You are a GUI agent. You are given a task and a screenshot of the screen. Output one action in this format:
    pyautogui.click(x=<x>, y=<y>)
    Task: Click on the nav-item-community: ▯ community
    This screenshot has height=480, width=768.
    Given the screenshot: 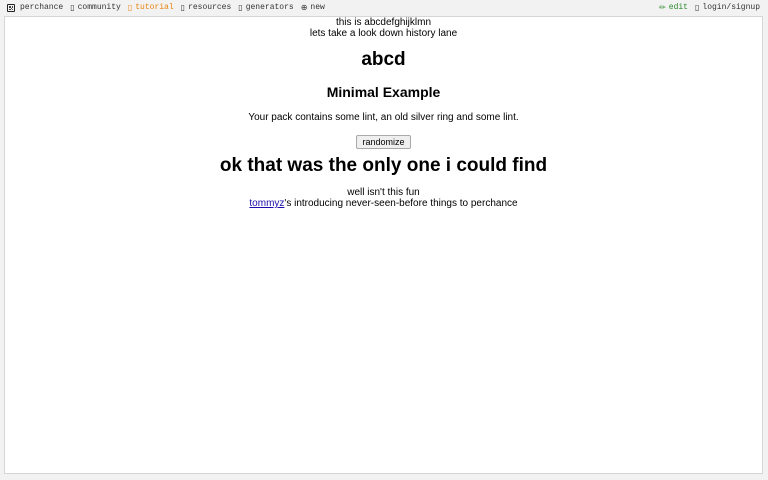 What is the action you would take?
    pyautogui.click(x=95, y=8)
    